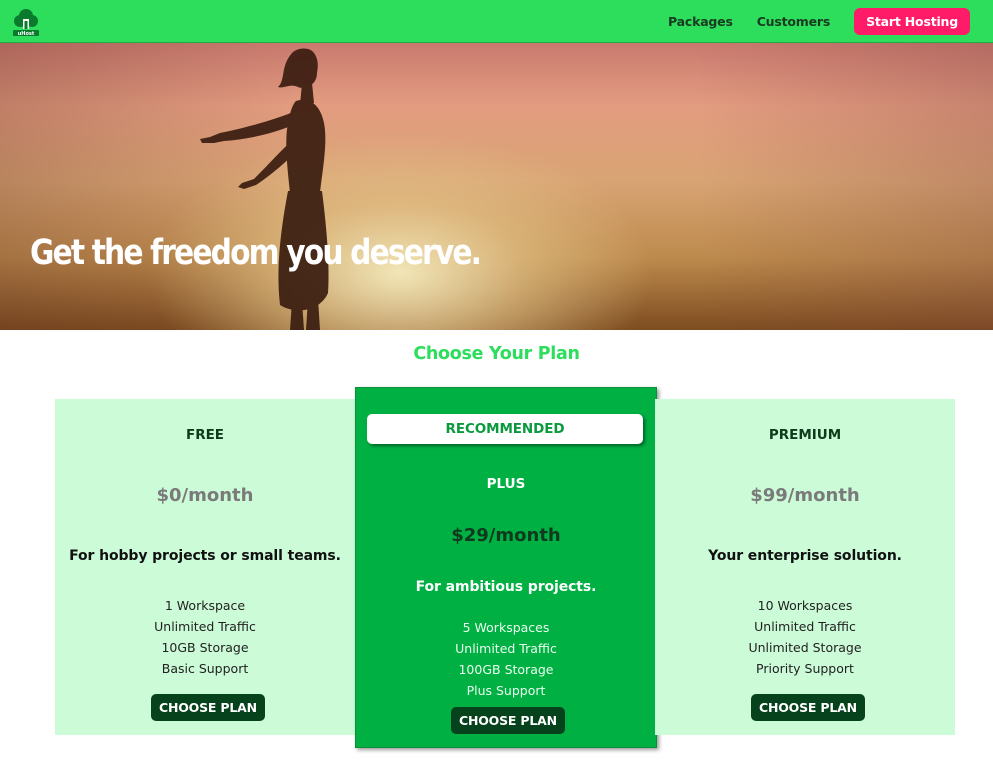 The height and width of the screenshot is (763, 993). Describe the element at coordinates (205, 556) in the screenshot. I see `plan-description: For hobby projects or small teams.` at that location.